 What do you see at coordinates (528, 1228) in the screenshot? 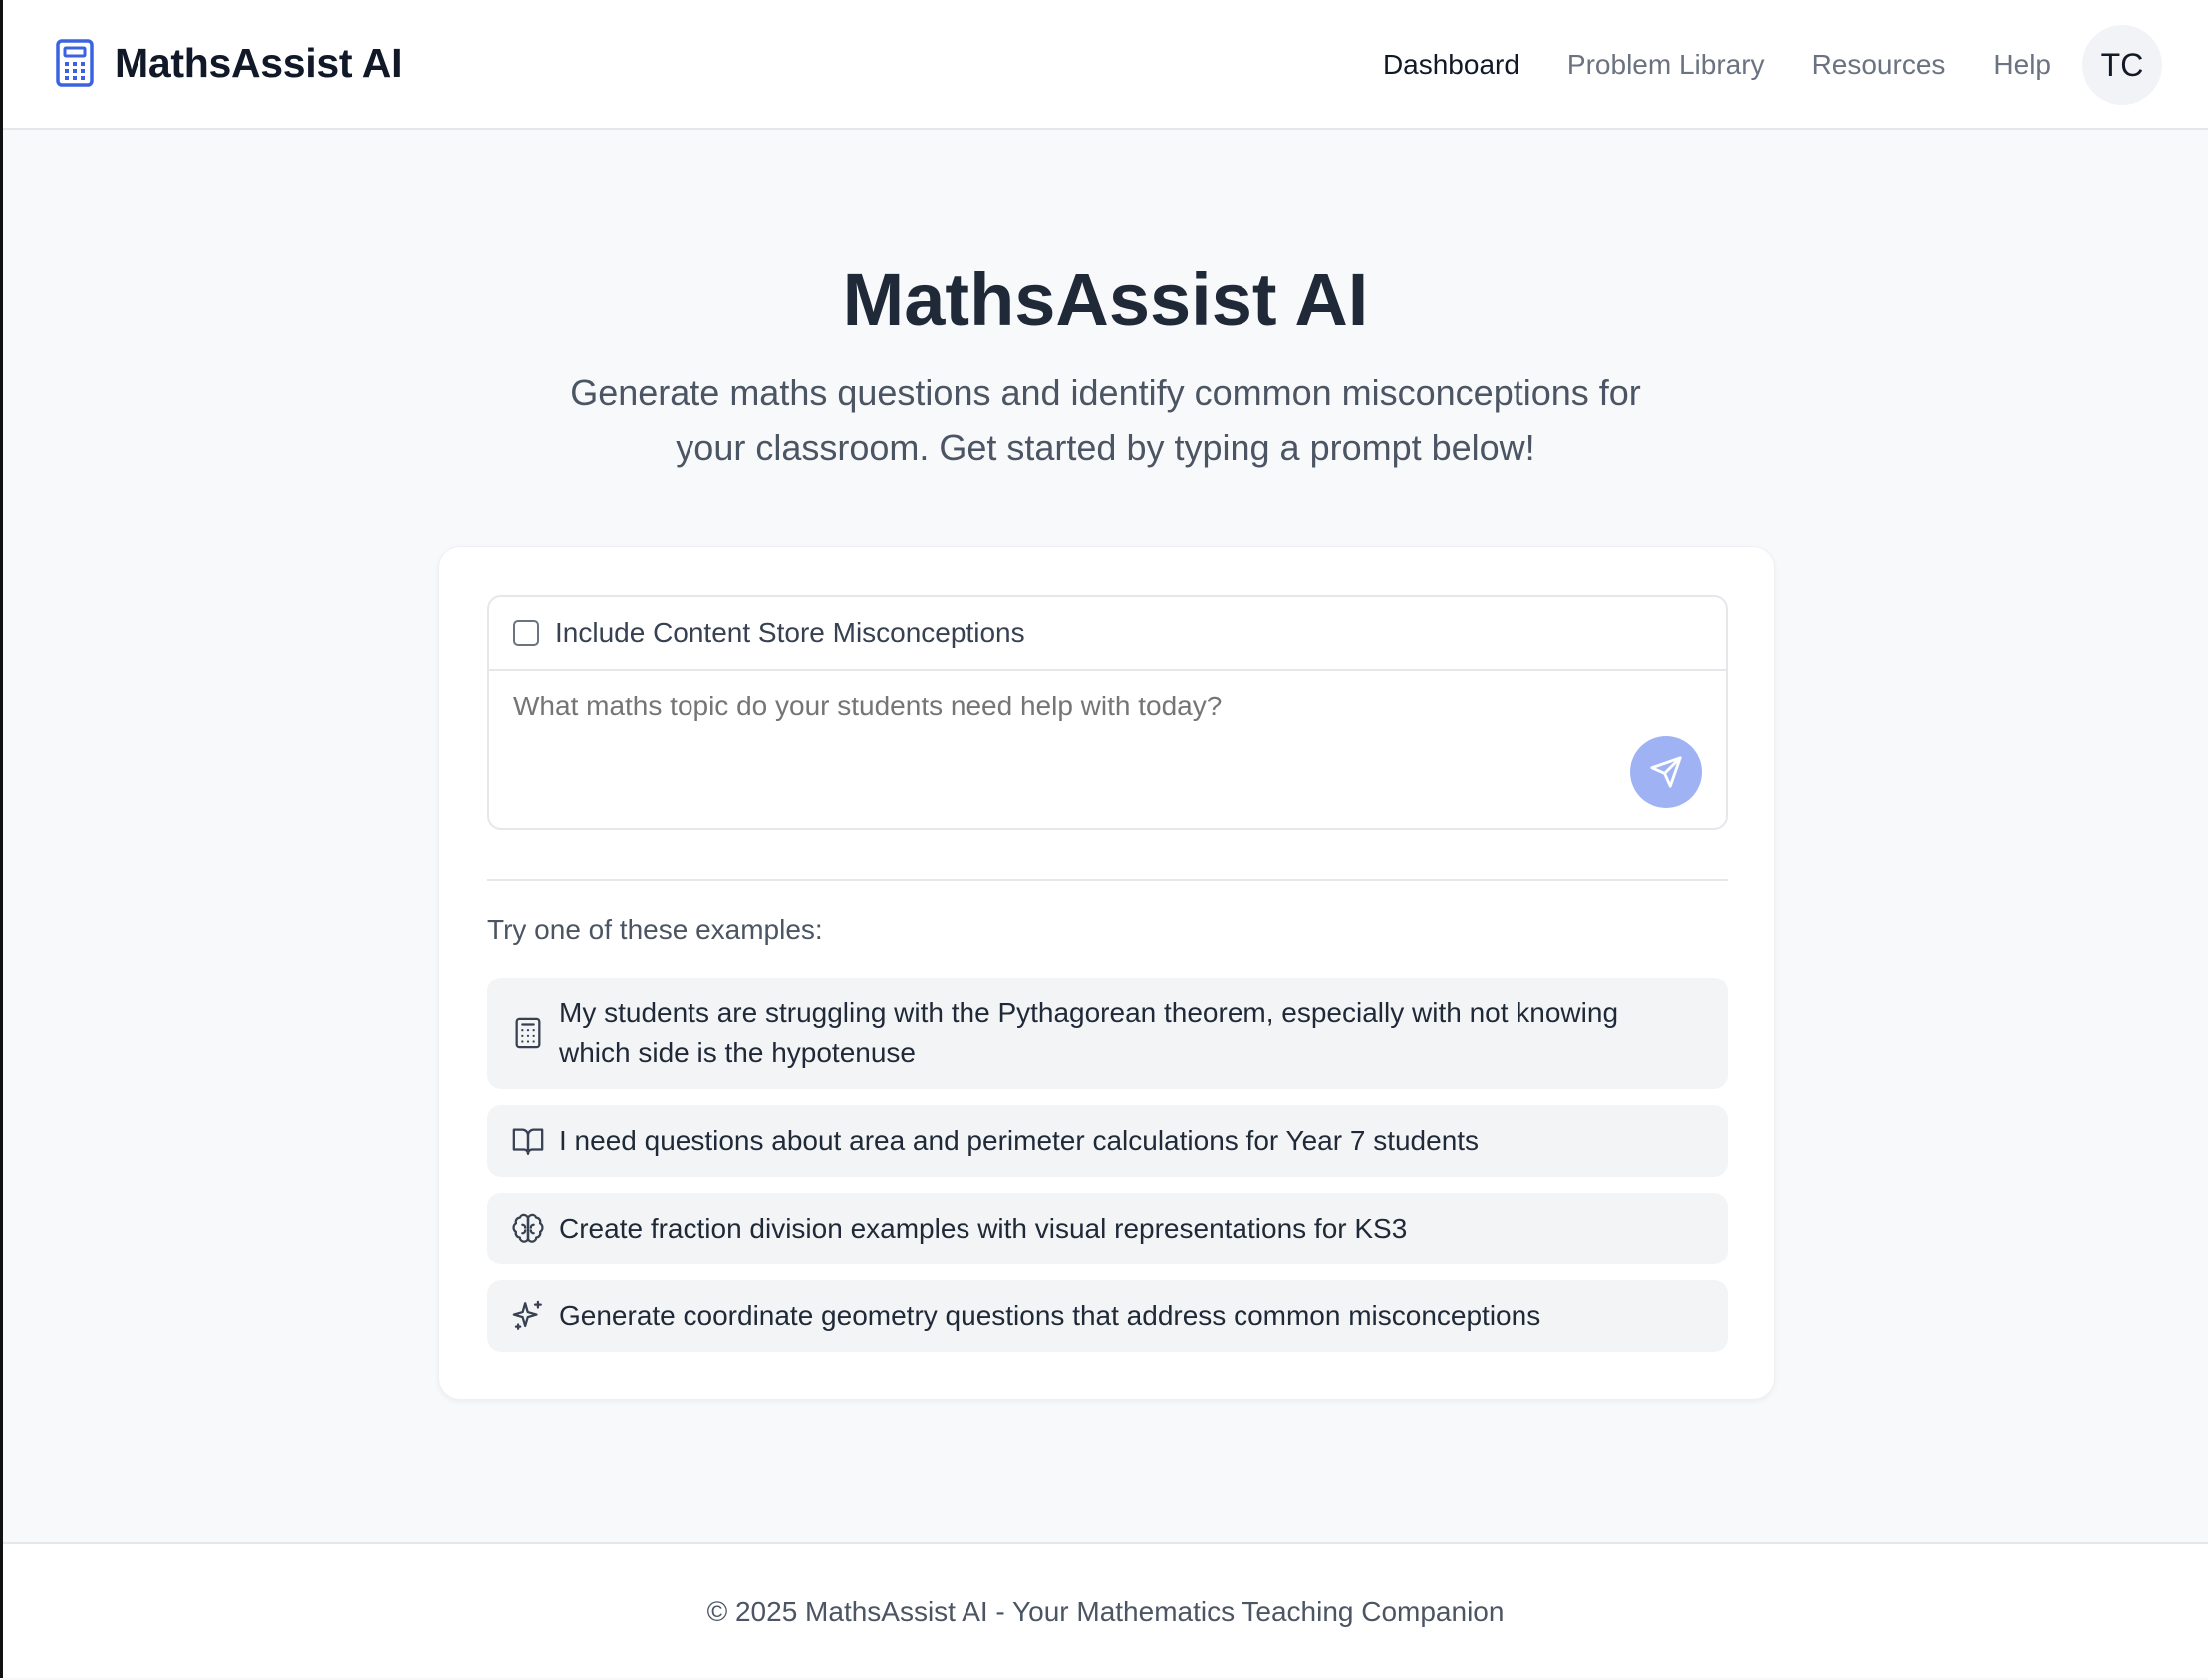
I see `brain-icon` at bounding box center [528, 1228].